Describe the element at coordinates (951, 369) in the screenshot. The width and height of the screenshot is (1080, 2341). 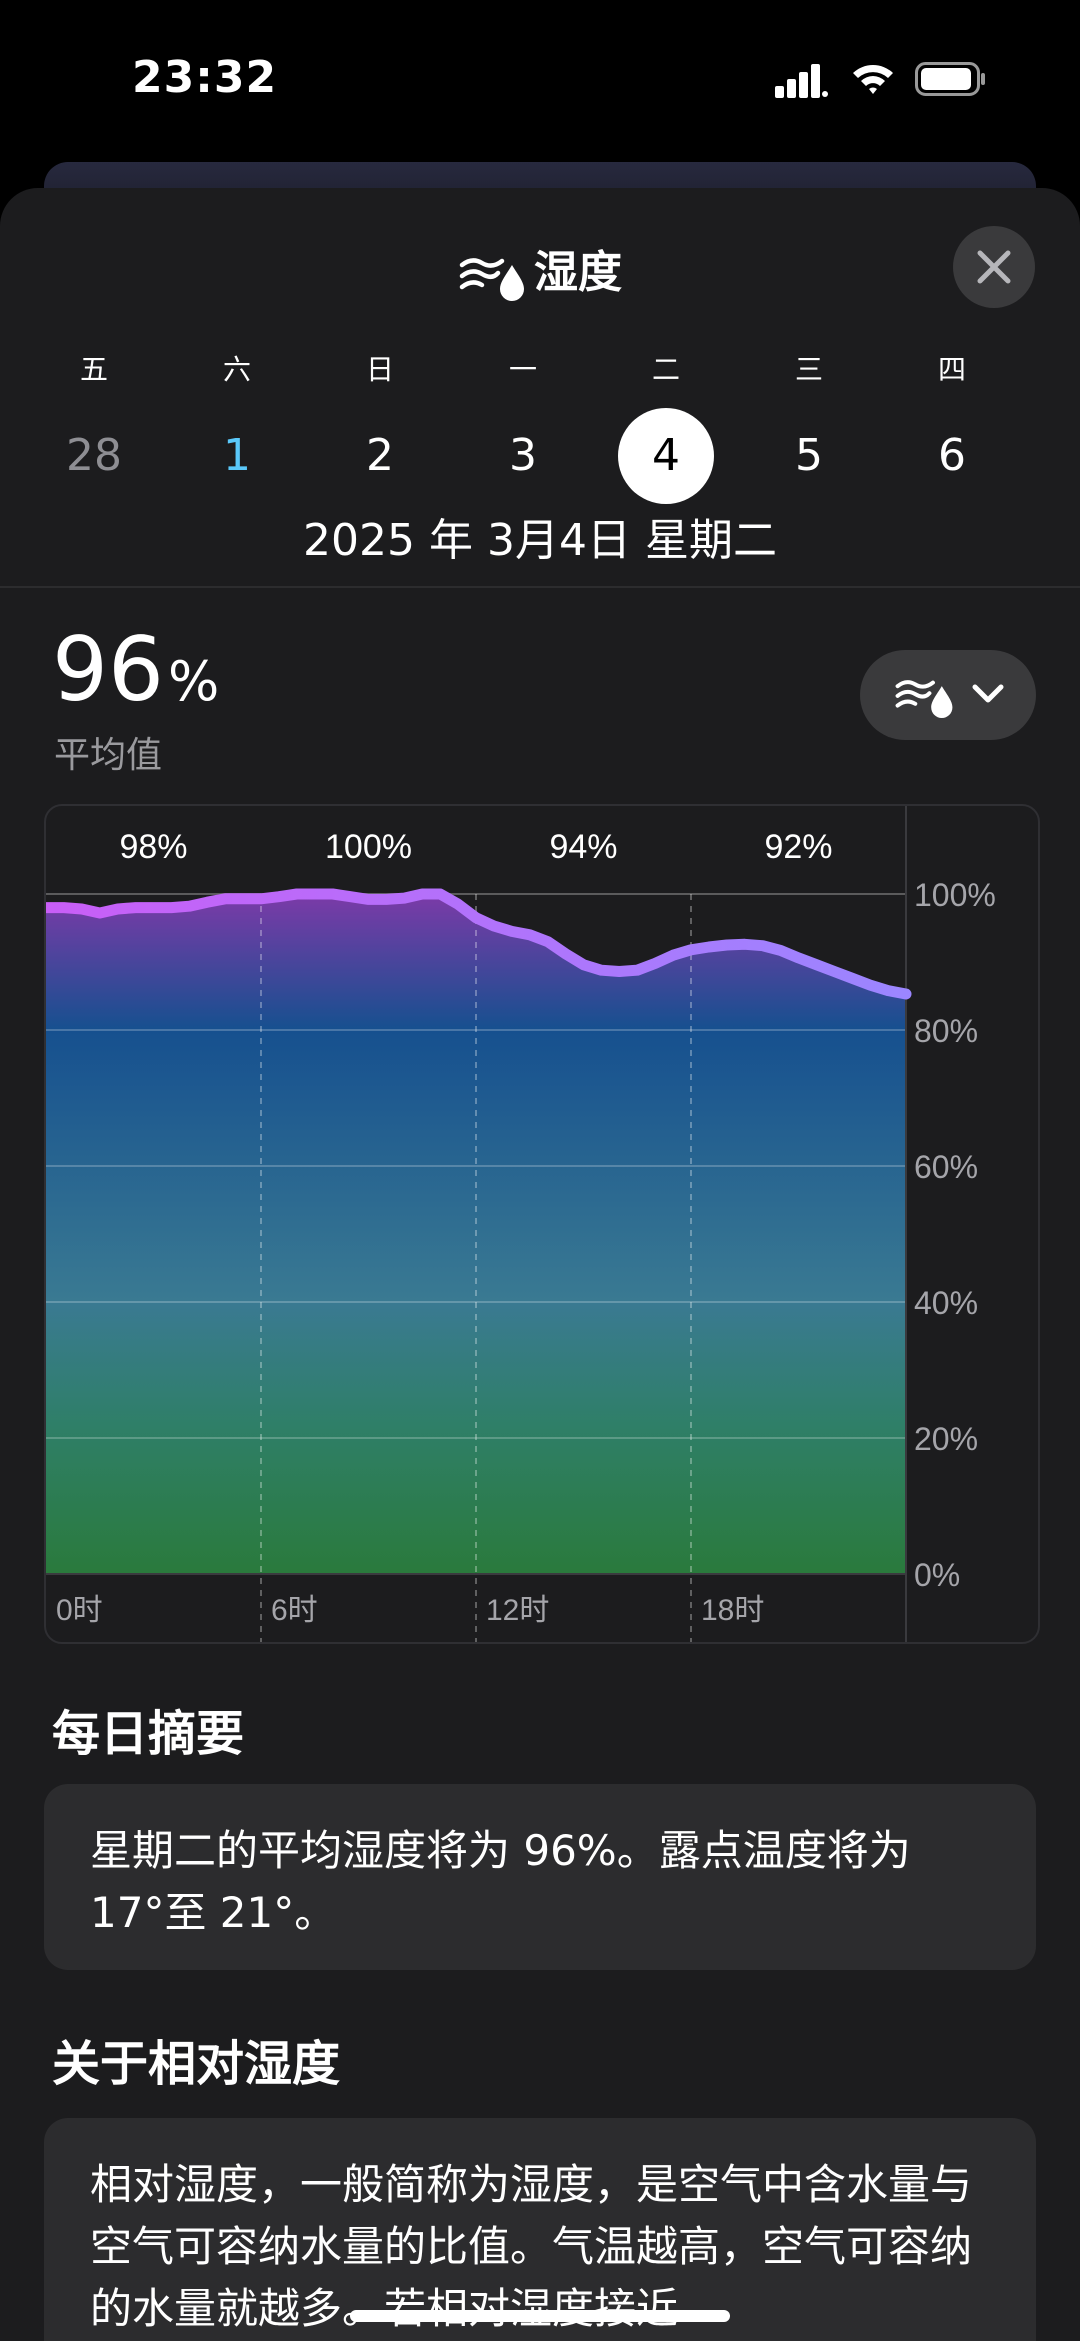
I see `weekday-label: 四` at that location.